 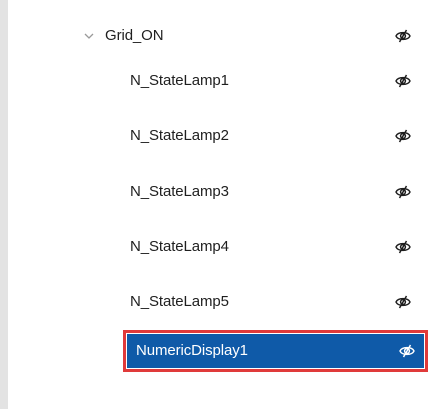 What do you see at coordinates (179, 246) in the screenshot?
I see `tree-item-label: N_StateLamp4` at bounding box center [179, 246].